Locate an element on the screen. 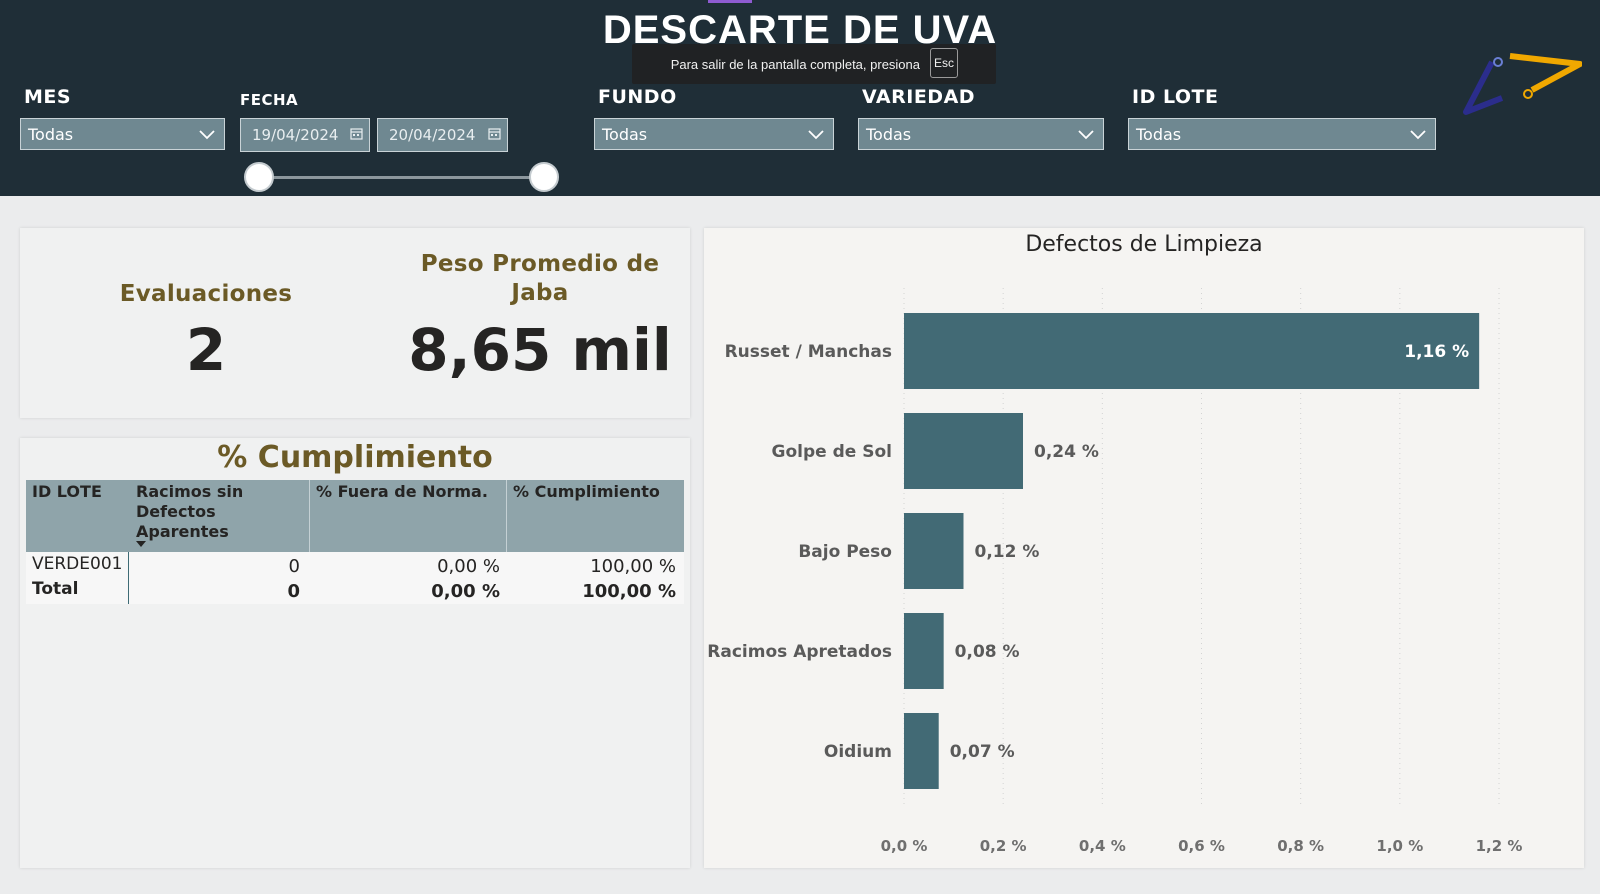  id-lote-label: ID LOTE is located at coordinates (1175, 97).